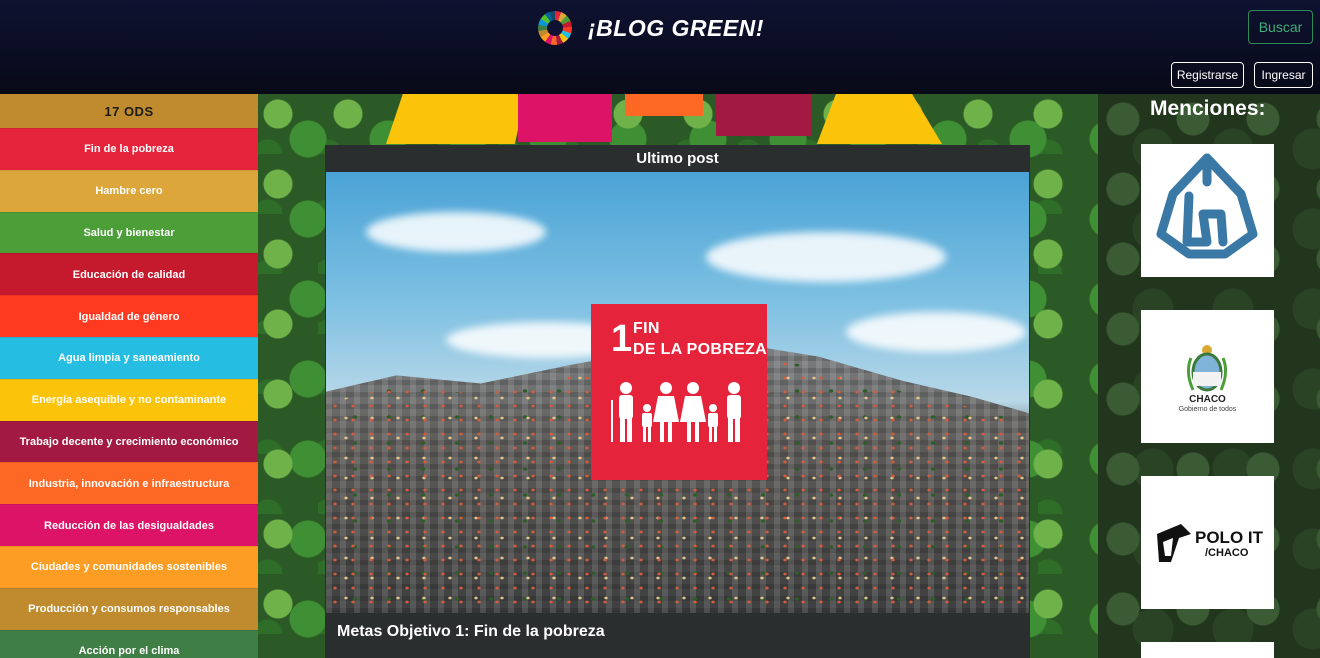 The height and width of the screenshot is (658, 1320). Describe the element at coordinates (1283, 75) in the screenshot. I see `login-button: Ingresar` at that location.